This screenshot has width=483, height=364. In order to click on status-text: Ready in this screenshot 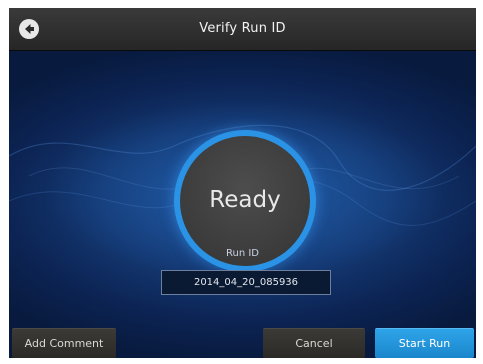, I will do `click(245, 200)`.